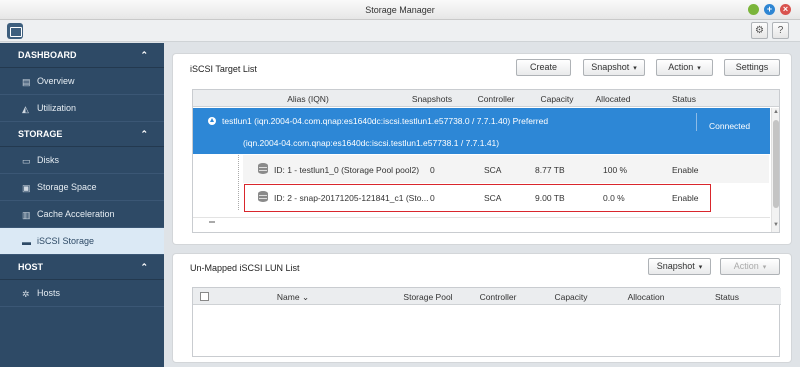 Image resolution: width=800 pixels, height=367 pixels. I want to click on sidebar-item-label: Cache Acceleration, so click(76, 214).